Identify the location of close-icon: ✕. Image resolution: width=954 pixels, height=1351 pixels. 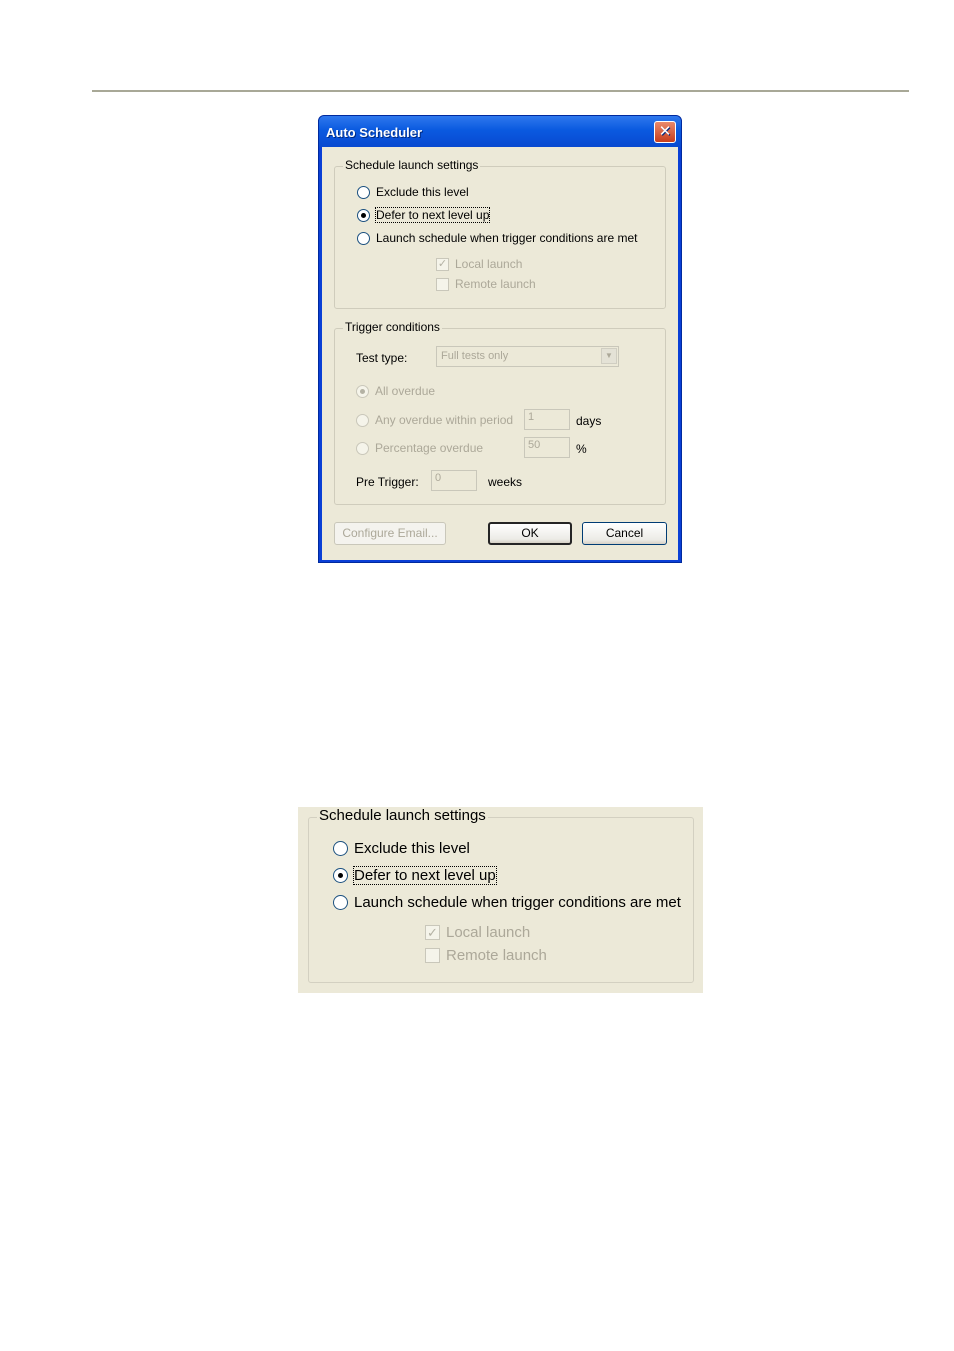
(665, 132).